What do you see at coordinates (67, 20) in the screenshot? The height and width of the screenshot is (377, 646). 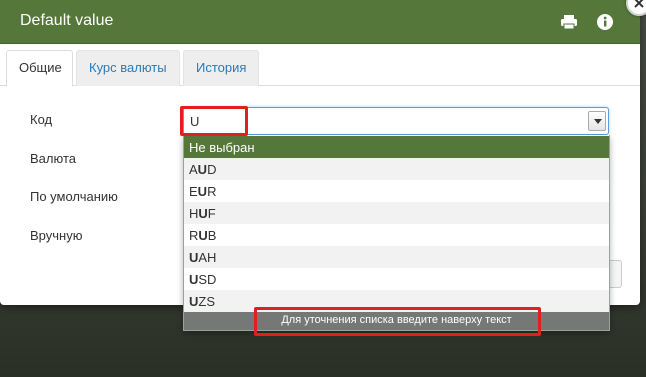 I see `dialog-title: Default value` at bounding box center [67, 20].